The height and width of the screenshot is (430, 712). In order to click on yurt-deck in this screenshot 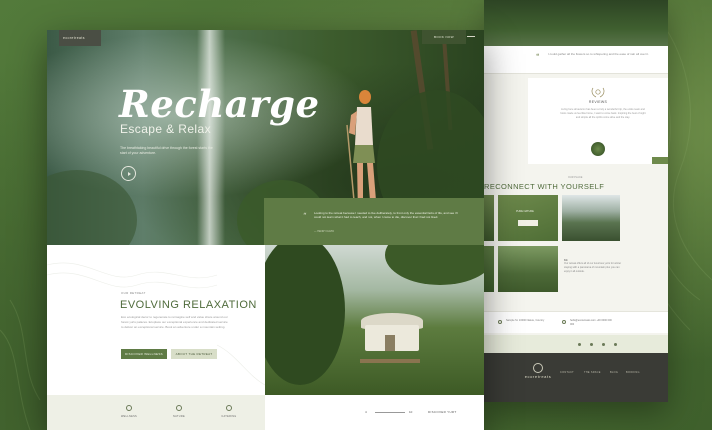, I will do `click(390, 361)`.